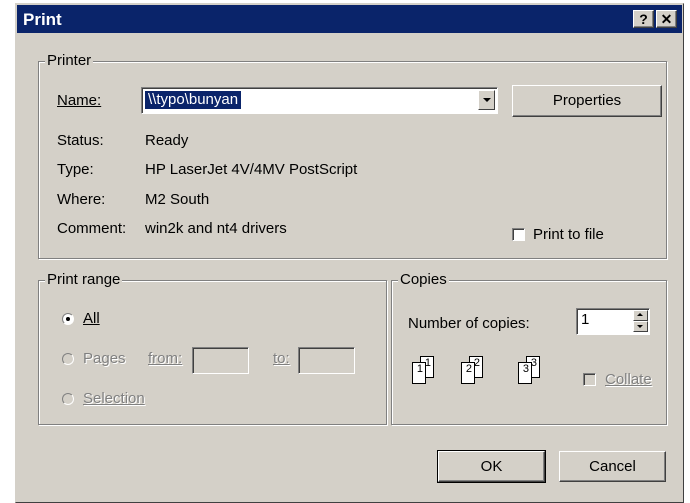 The image size is (690, 503). I want to click on name-label: Name:, so click(79, 100).